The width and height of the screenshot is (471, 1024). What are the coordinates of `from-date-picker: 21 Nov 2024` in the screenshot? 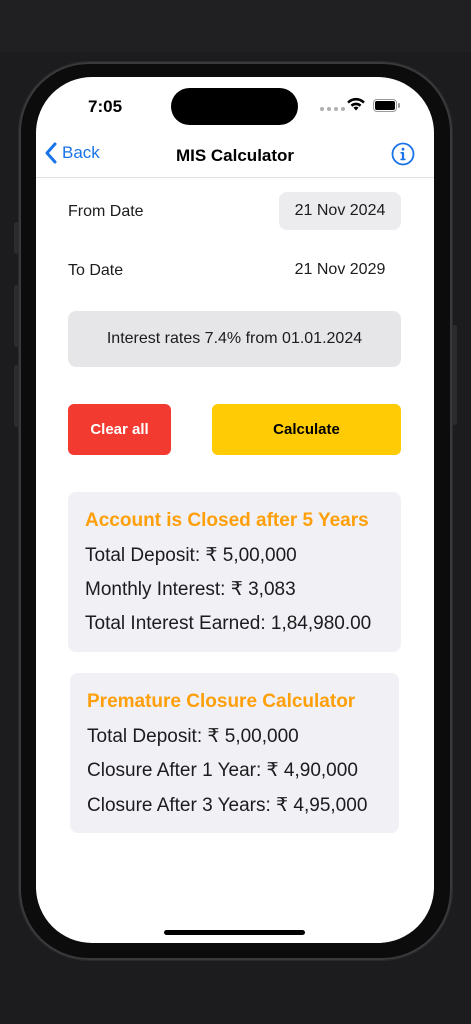 It's located at (340, 211).